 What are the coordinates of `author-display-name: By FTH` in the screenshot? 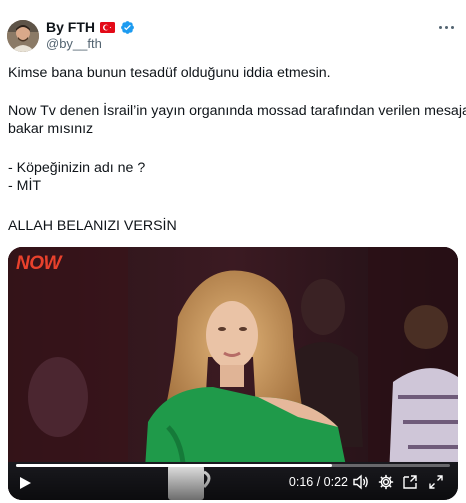 It's located at (70, 27).